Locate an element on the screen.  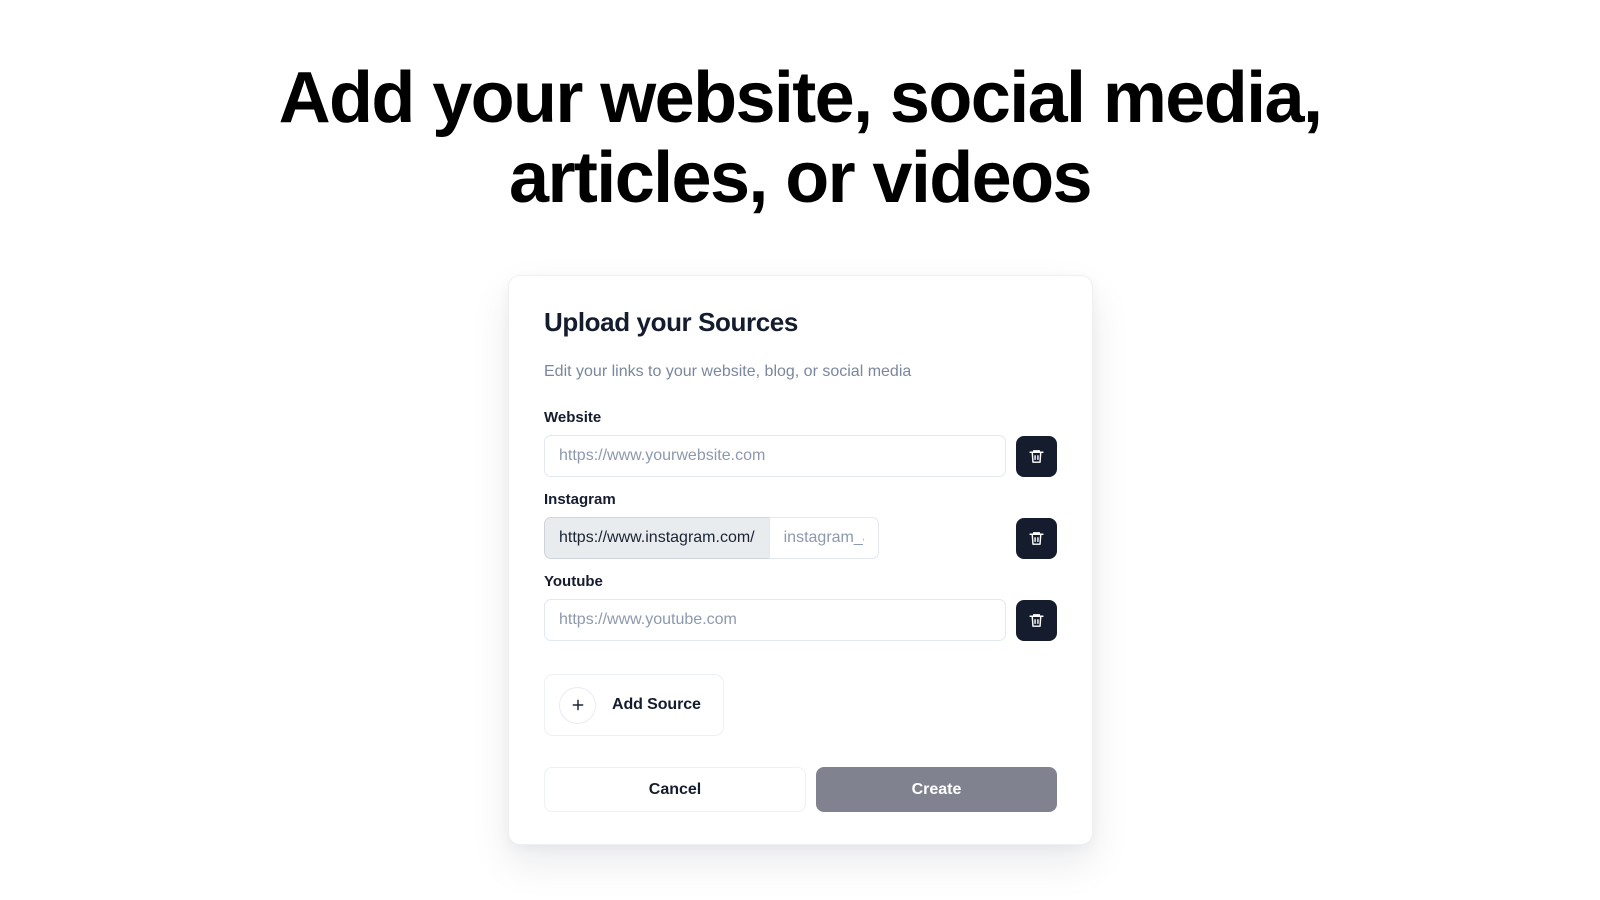
website-input is located at coordinates (775, 456).